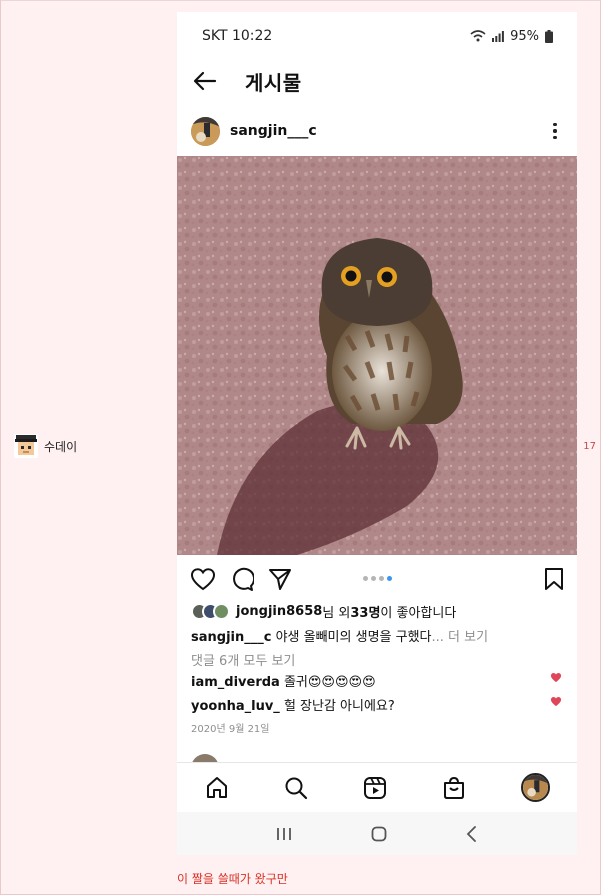 The height and width of the screenshot is (895, 601). I want to click on heart-icon, so click(203, 579).